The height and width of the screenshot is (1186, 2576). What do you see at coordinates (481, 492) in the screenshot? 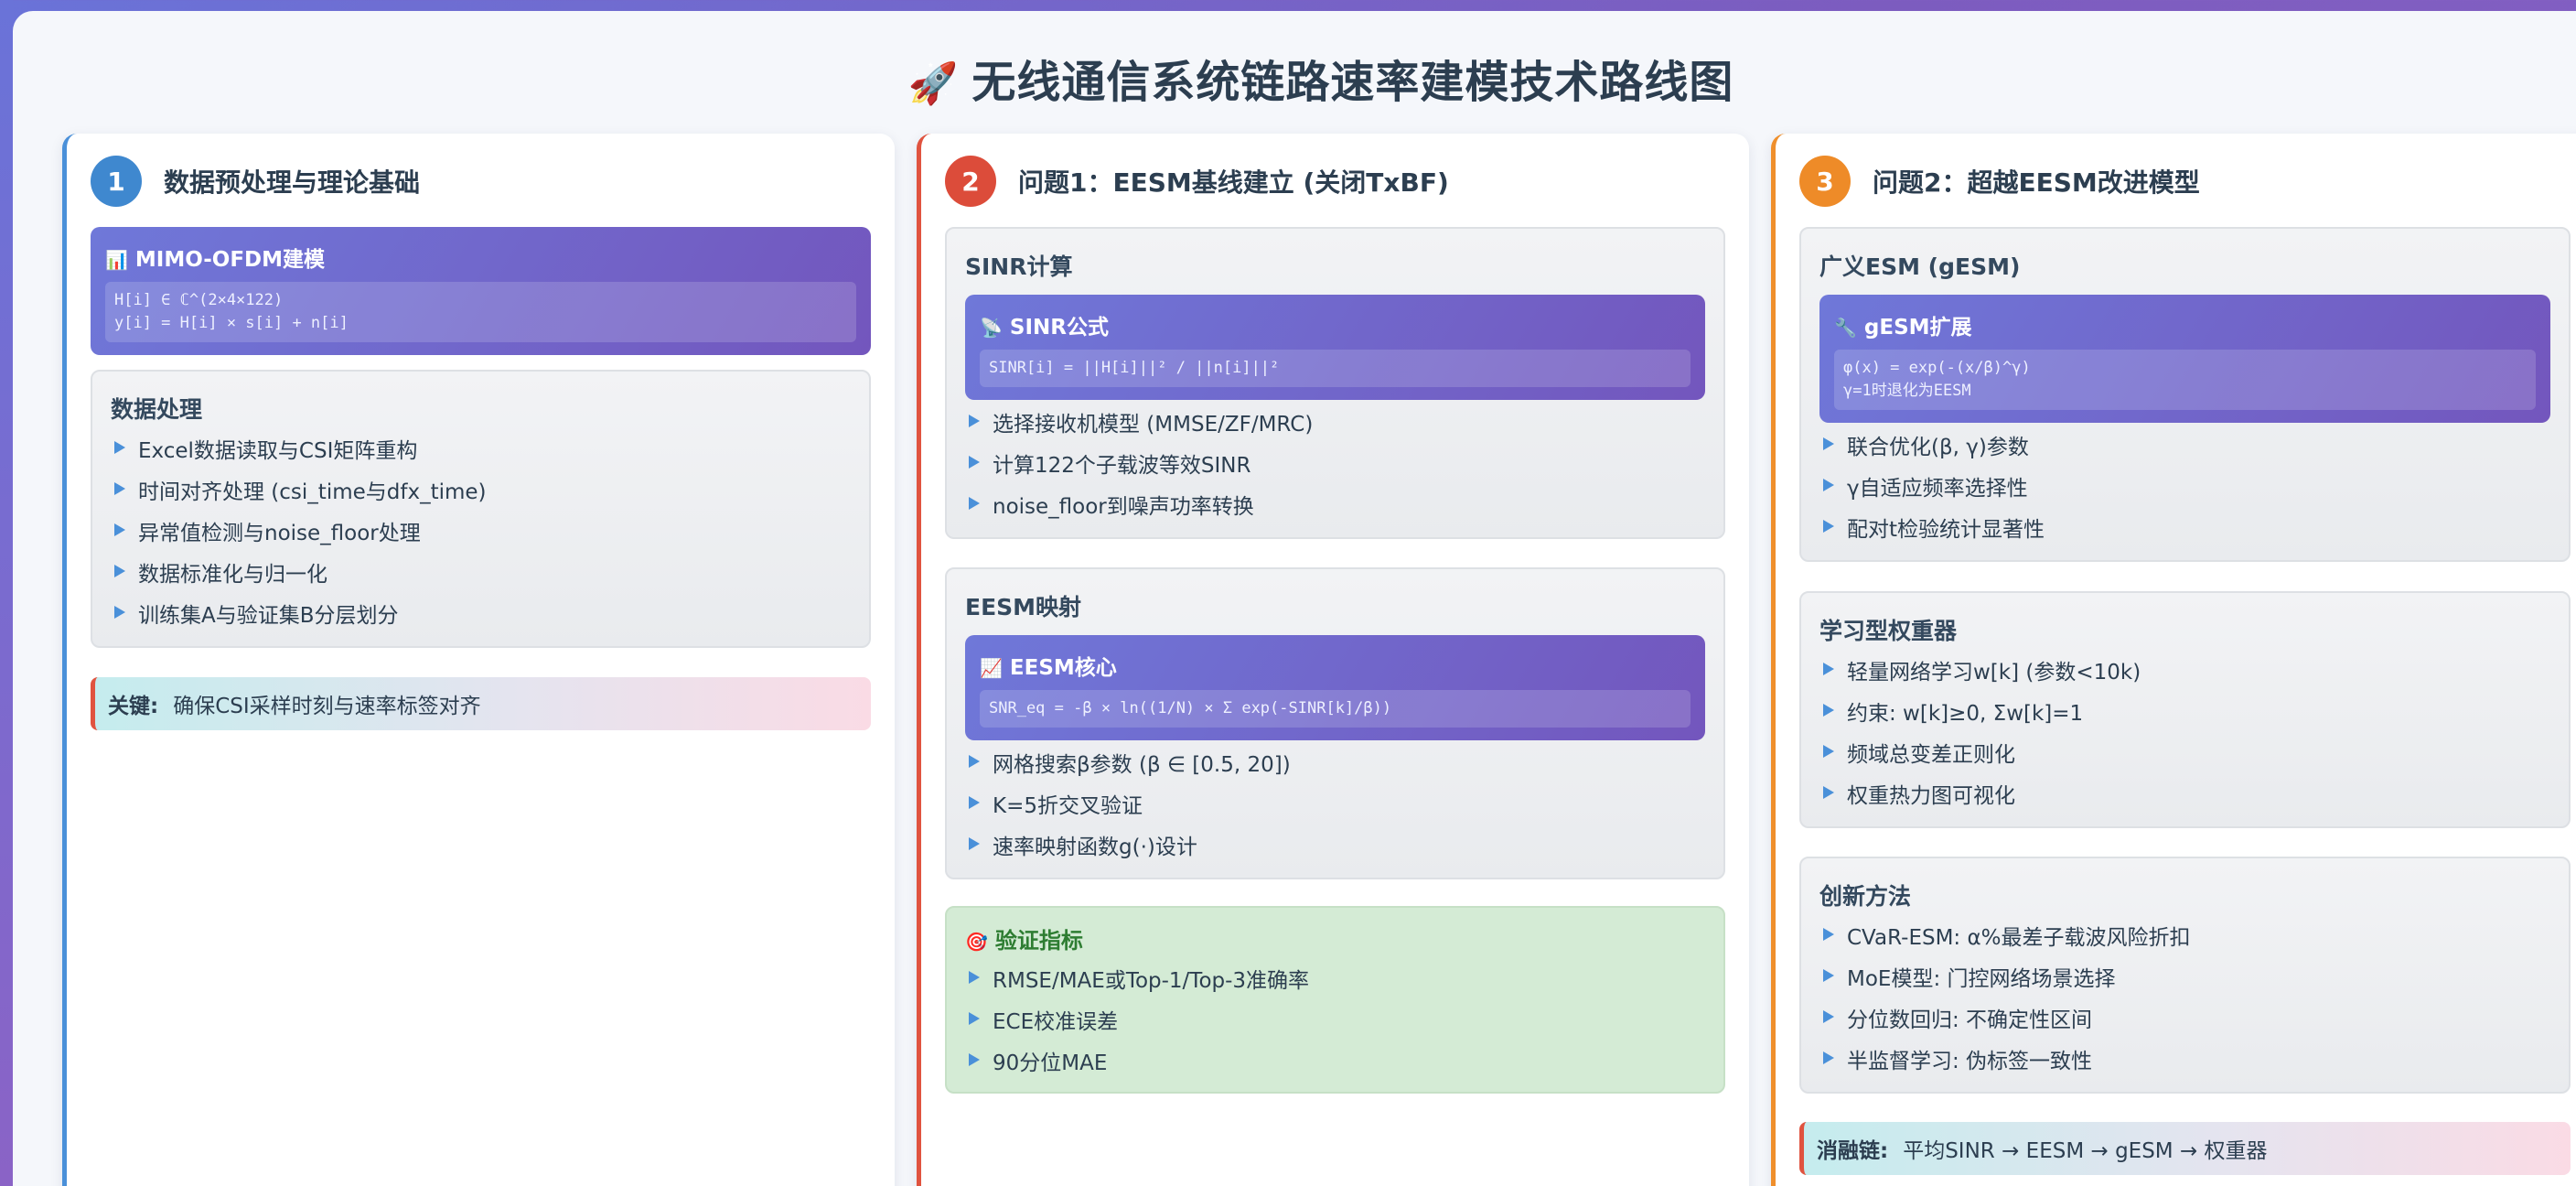
I see `list-item: 时间对齐处理 (csi_time与dfx_time)` at bounding box center [481, 492].